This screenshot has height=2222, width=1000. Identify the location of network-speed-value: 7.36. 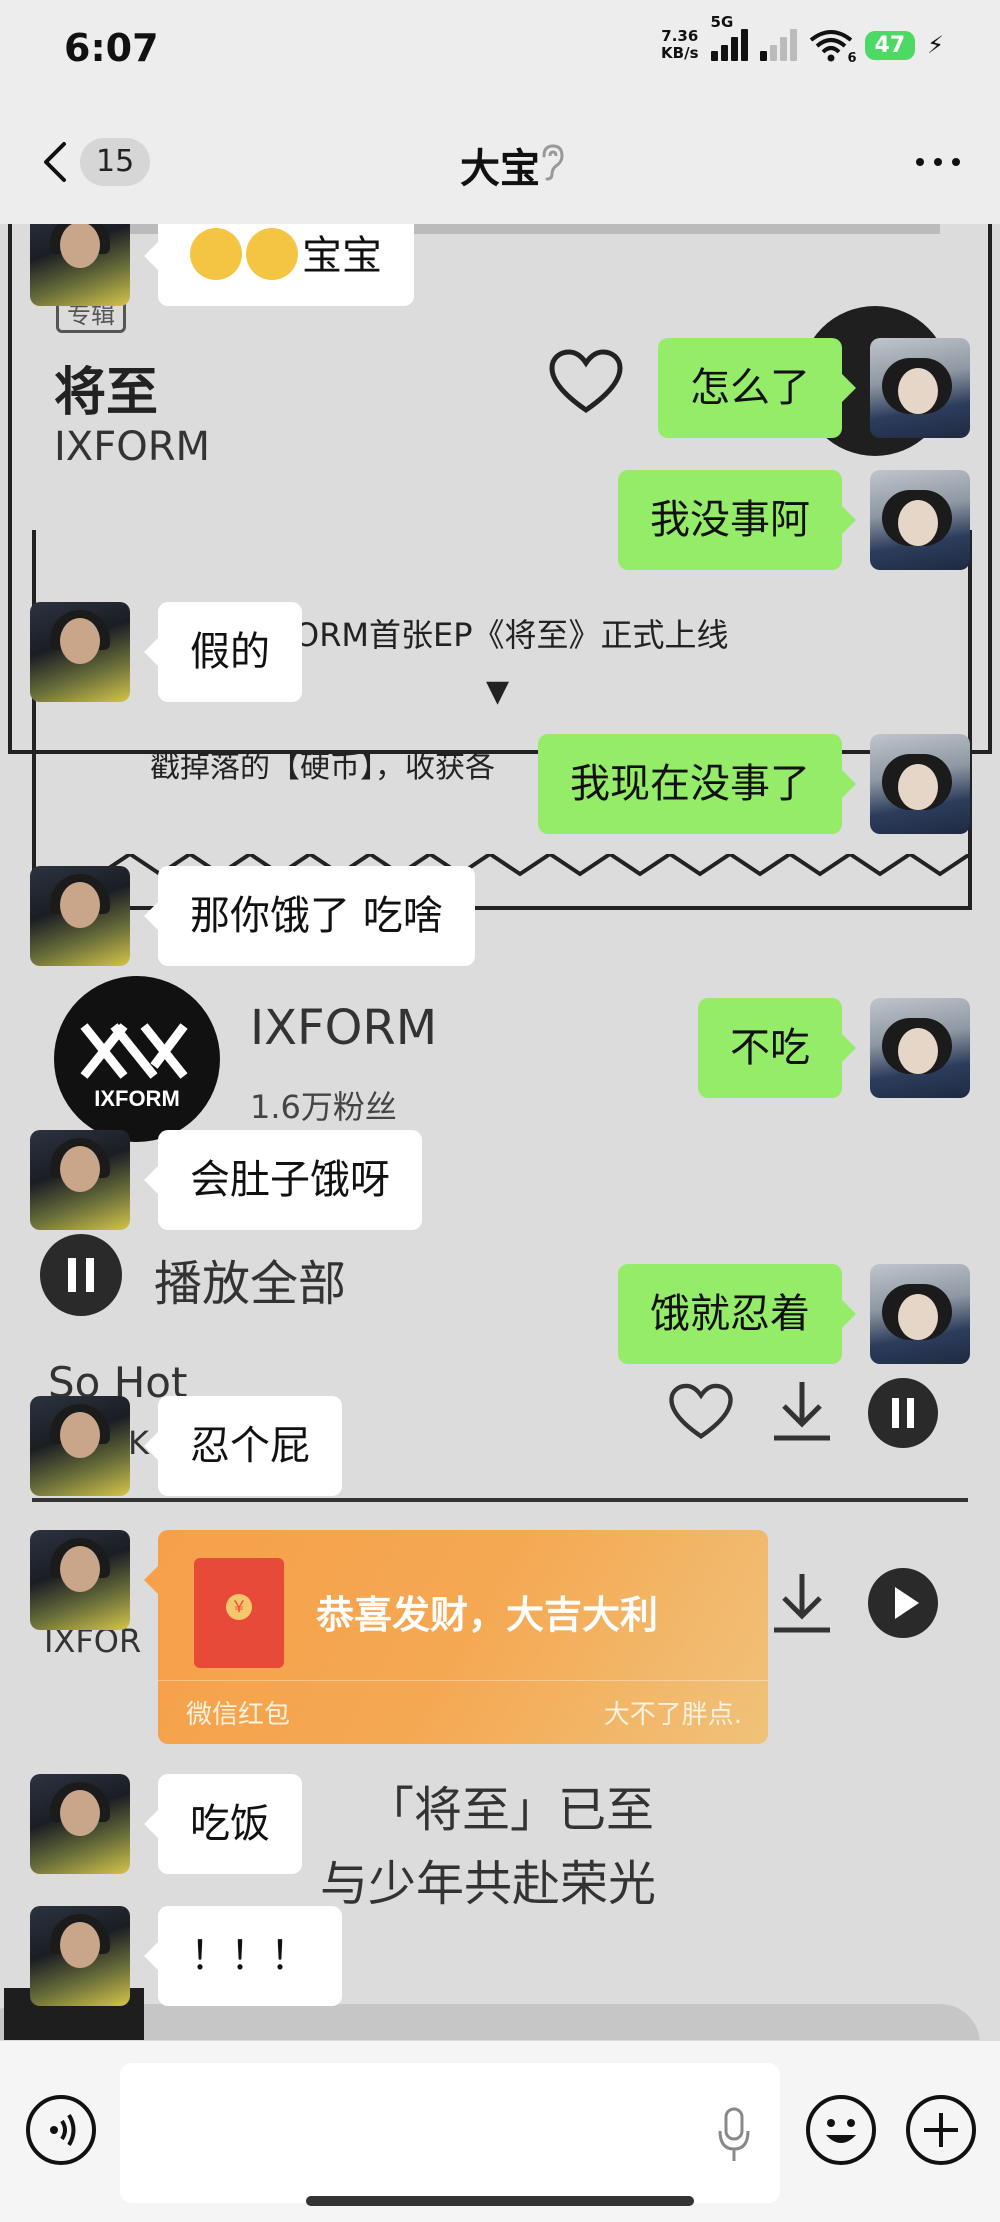
(680, 36).